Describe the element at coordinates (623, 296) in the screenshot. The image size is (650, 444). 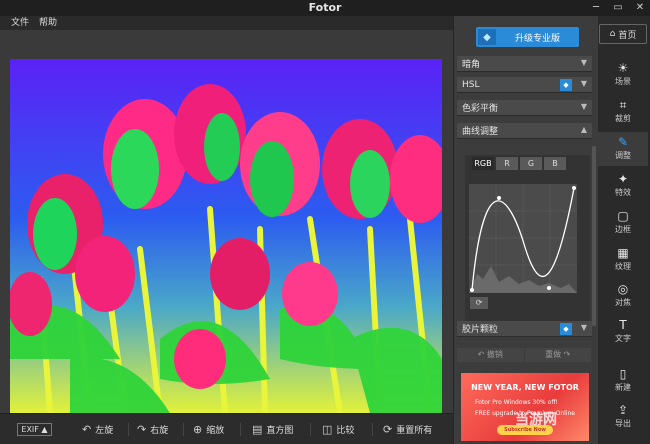
I see `nav-focus: ◎ 对焦` at that location.